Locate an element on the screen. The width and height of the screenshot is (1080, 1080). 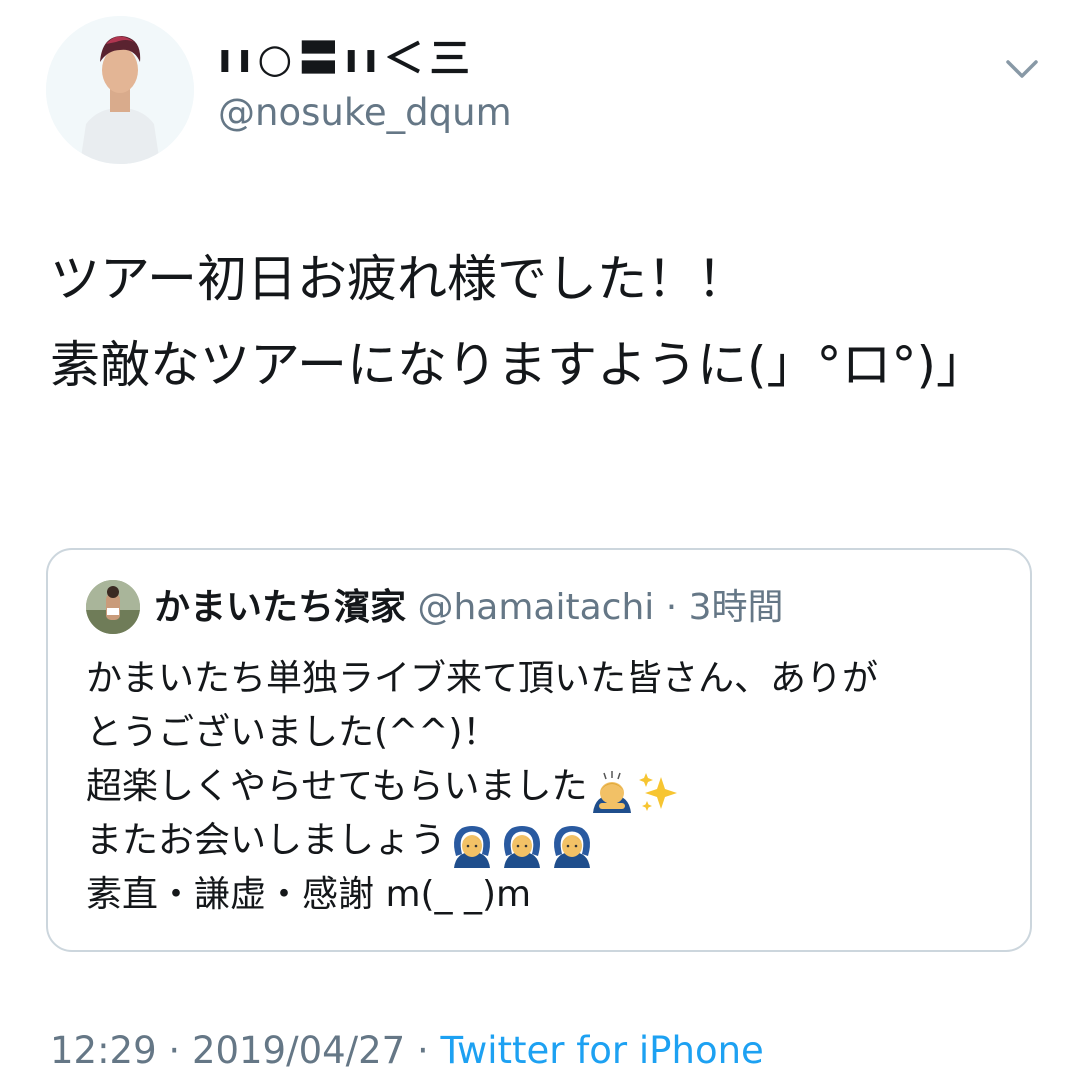
tweet-footer: 12:29 · 2019/04/27 · Twitter for iPhone is located at coordinates (407, 1051).